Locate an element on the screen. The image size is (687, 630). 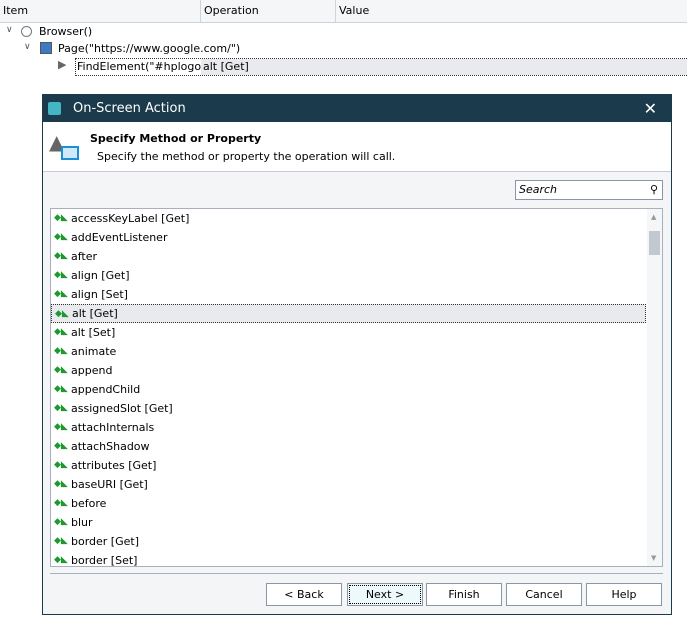
item-label: attributes [Get] is located at coordinates (114, 465).